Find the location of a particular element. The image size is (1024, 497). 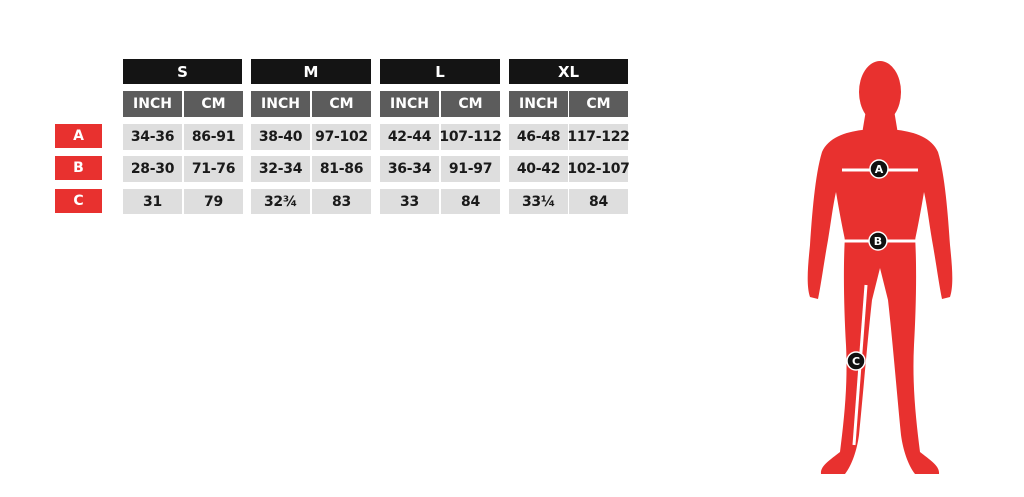

marker-c-label: C is located at coordinates (856, 361).